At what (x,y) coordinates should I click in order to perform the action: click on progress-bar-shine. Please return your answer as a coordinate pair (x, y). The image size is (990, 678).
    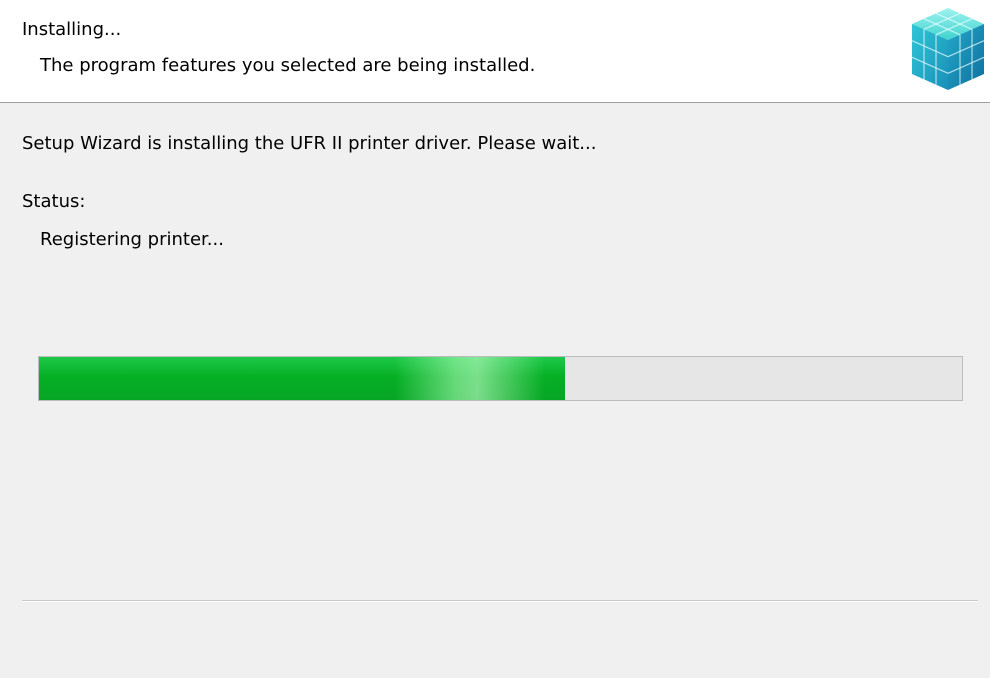
    Looking at the image, I should click on (470, 378).